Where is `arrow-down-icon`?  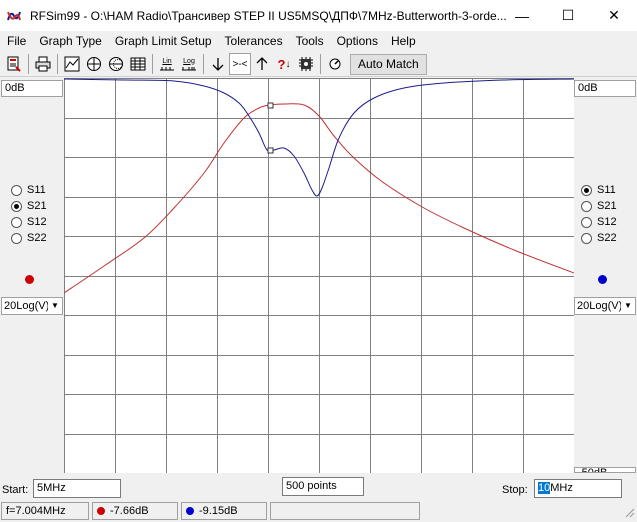
arrow-down-icon is located at coordinates (218, 64).